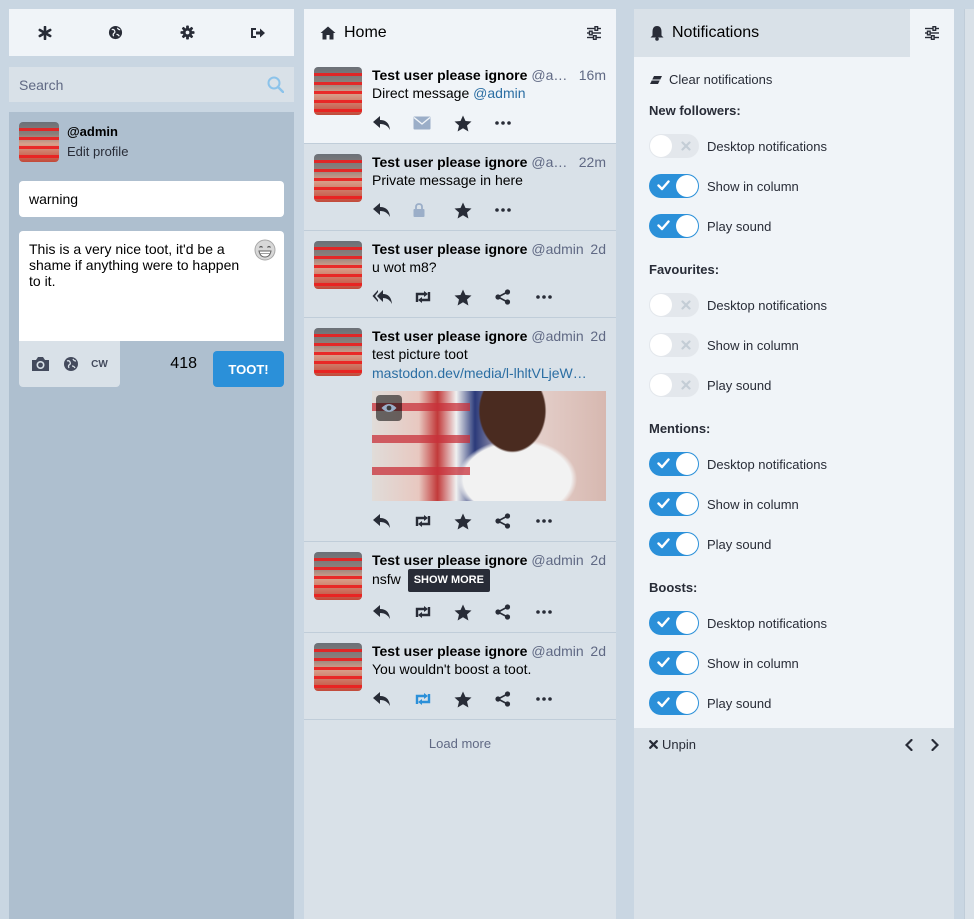  Describe the element at coordinates (389, 408) in the screenshot. I see `eye-icon` at that location.